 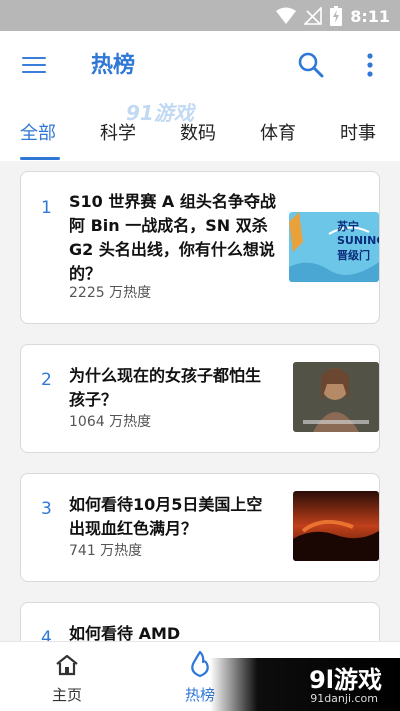 I want to click on category-tabs: 91游戏 全部 科学 数码 体育 时事, so click(x=200, y=131).